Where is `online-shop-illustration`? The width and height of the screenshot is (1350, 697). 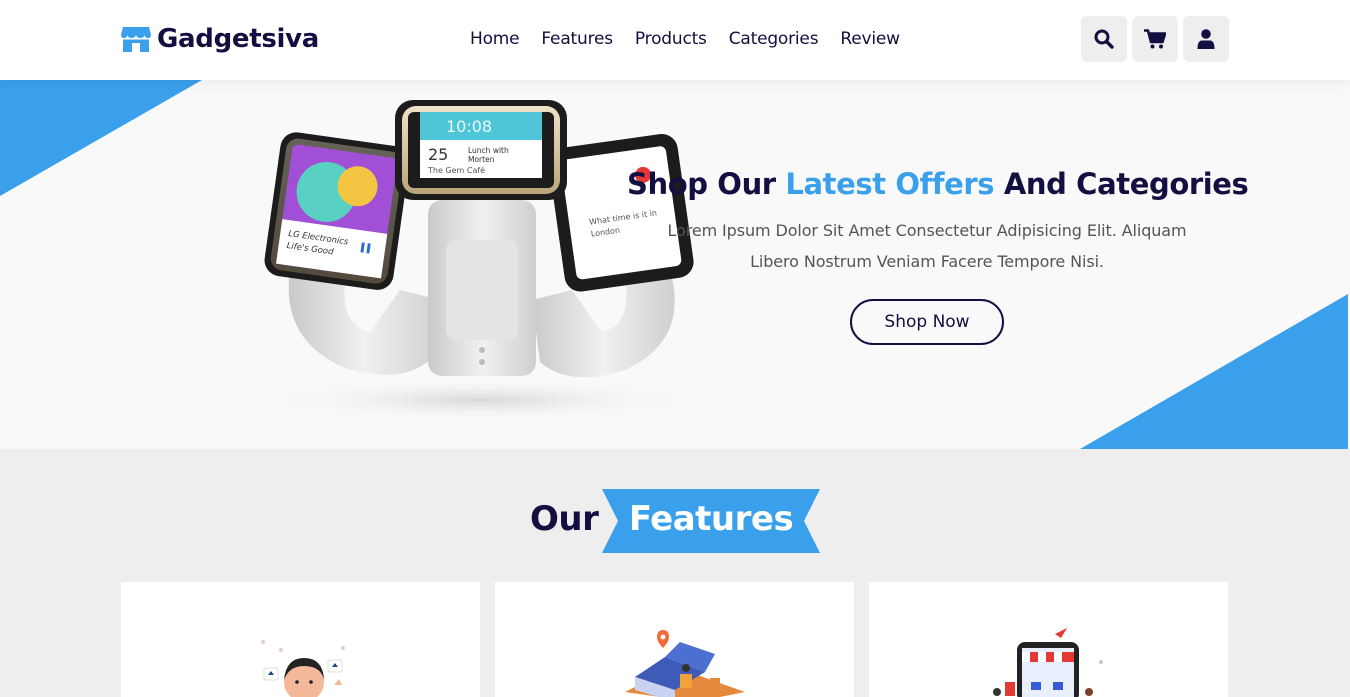
online-shop-illustration is located at coordinates (1048, 662).